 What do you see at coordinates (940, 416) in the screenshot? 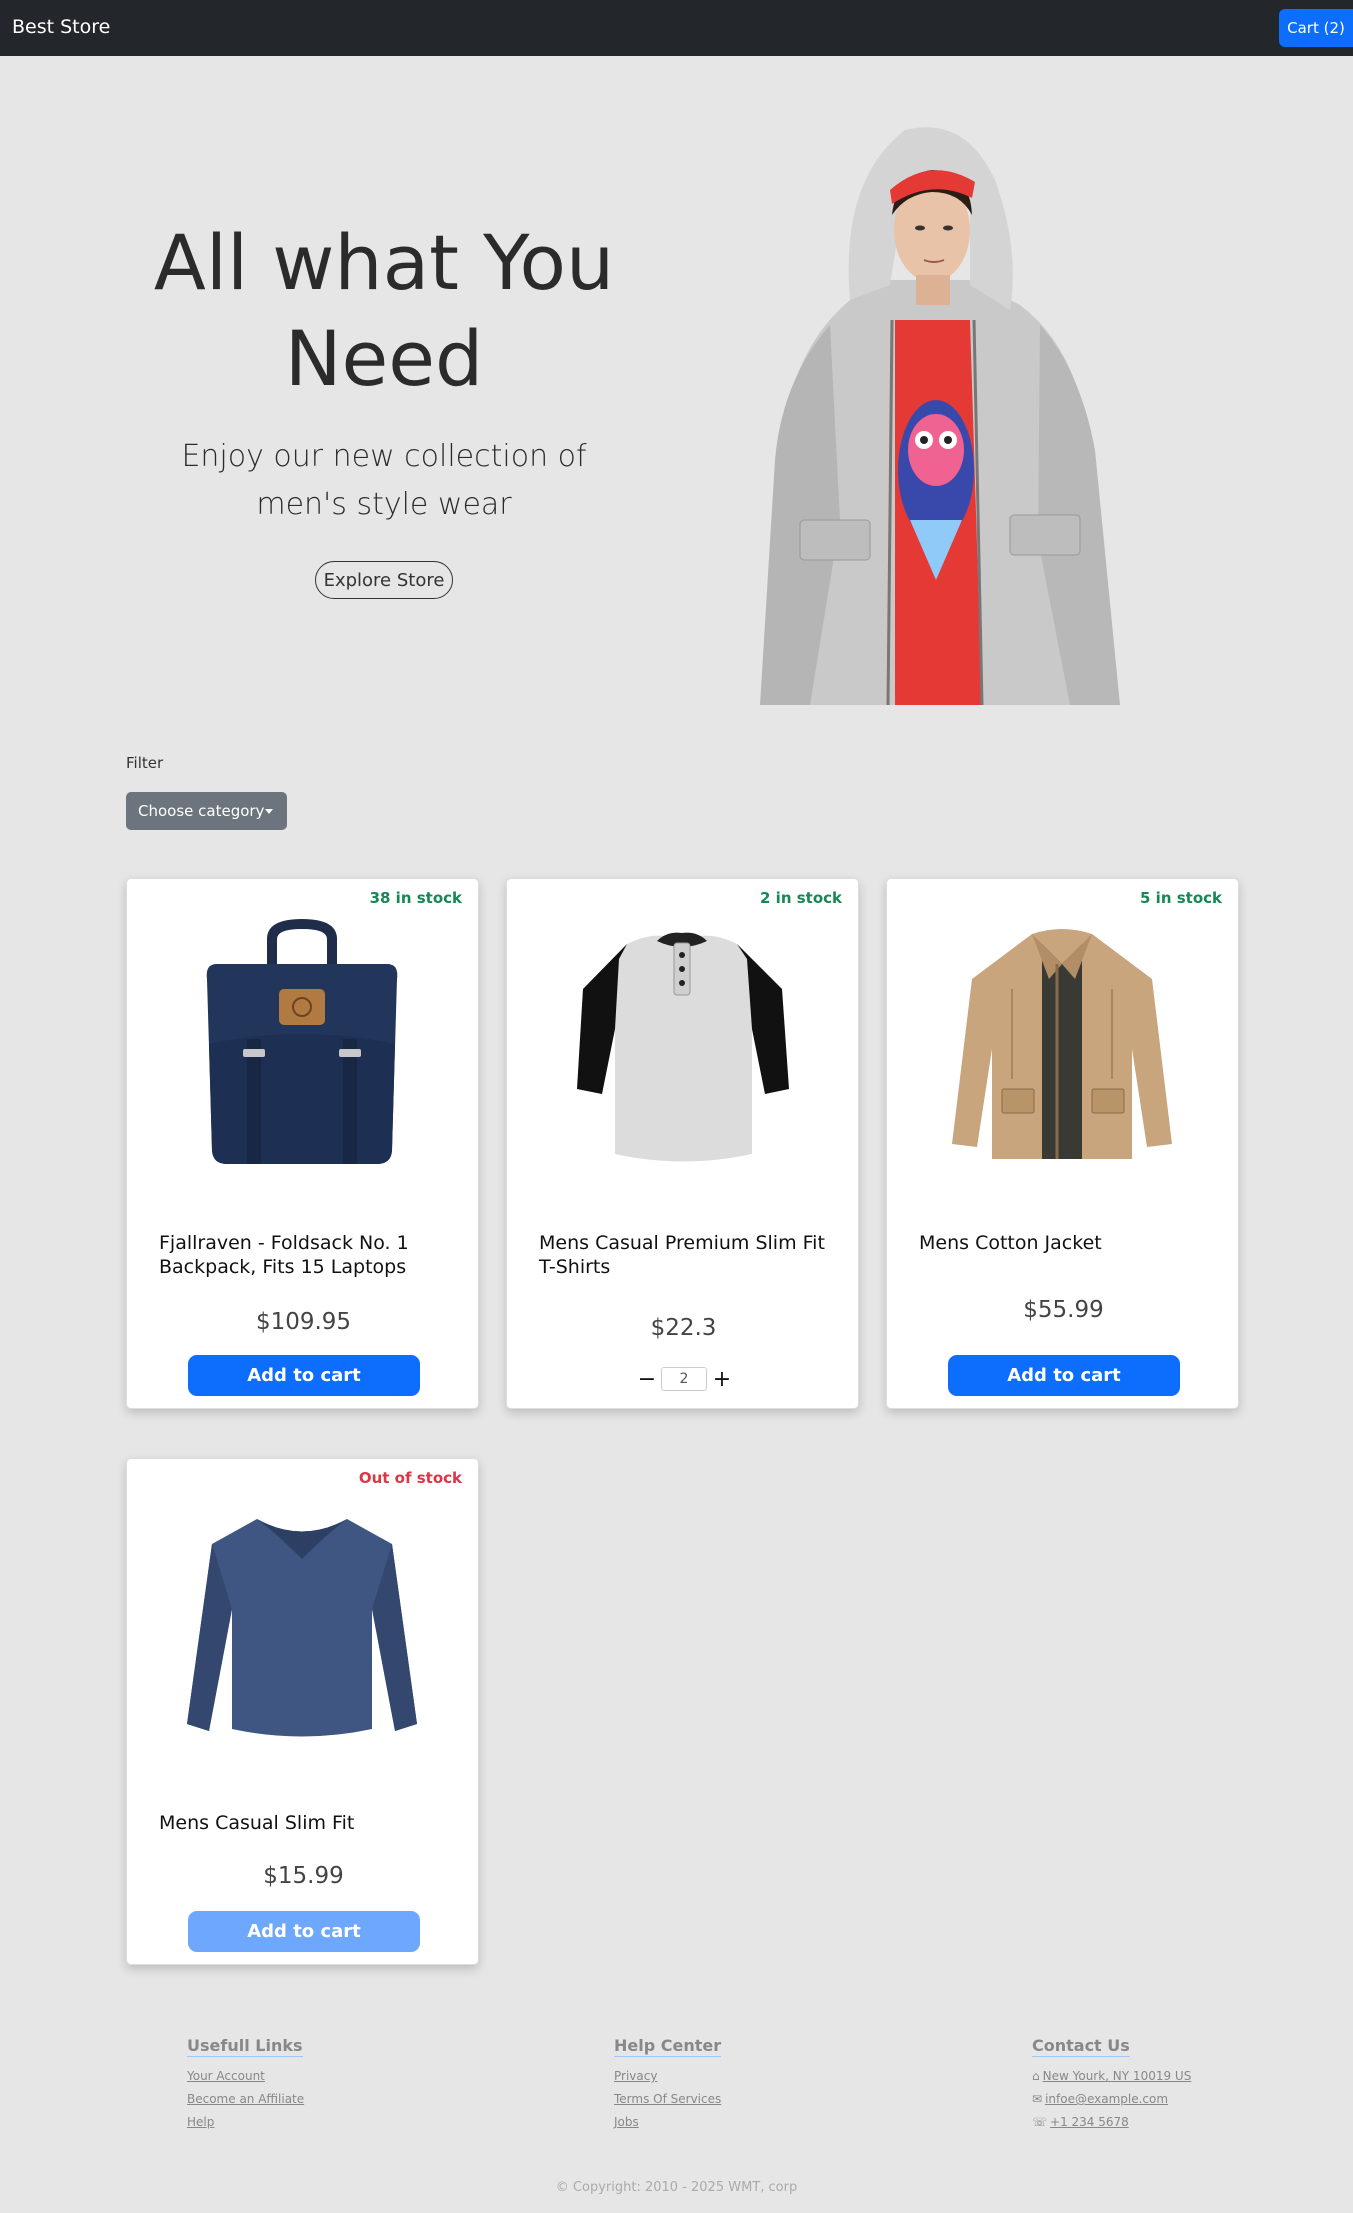
I see `hero-model-image` at bounding box center [940, 416].